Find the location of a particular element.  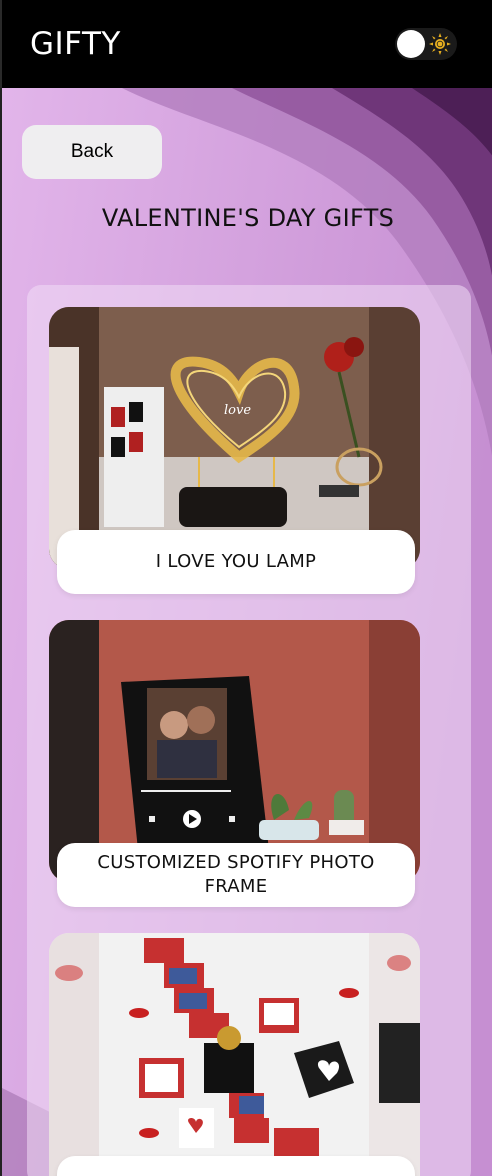

page-title: VALENTINE'S DAY GIFTS is located at coordinates (248, 218).